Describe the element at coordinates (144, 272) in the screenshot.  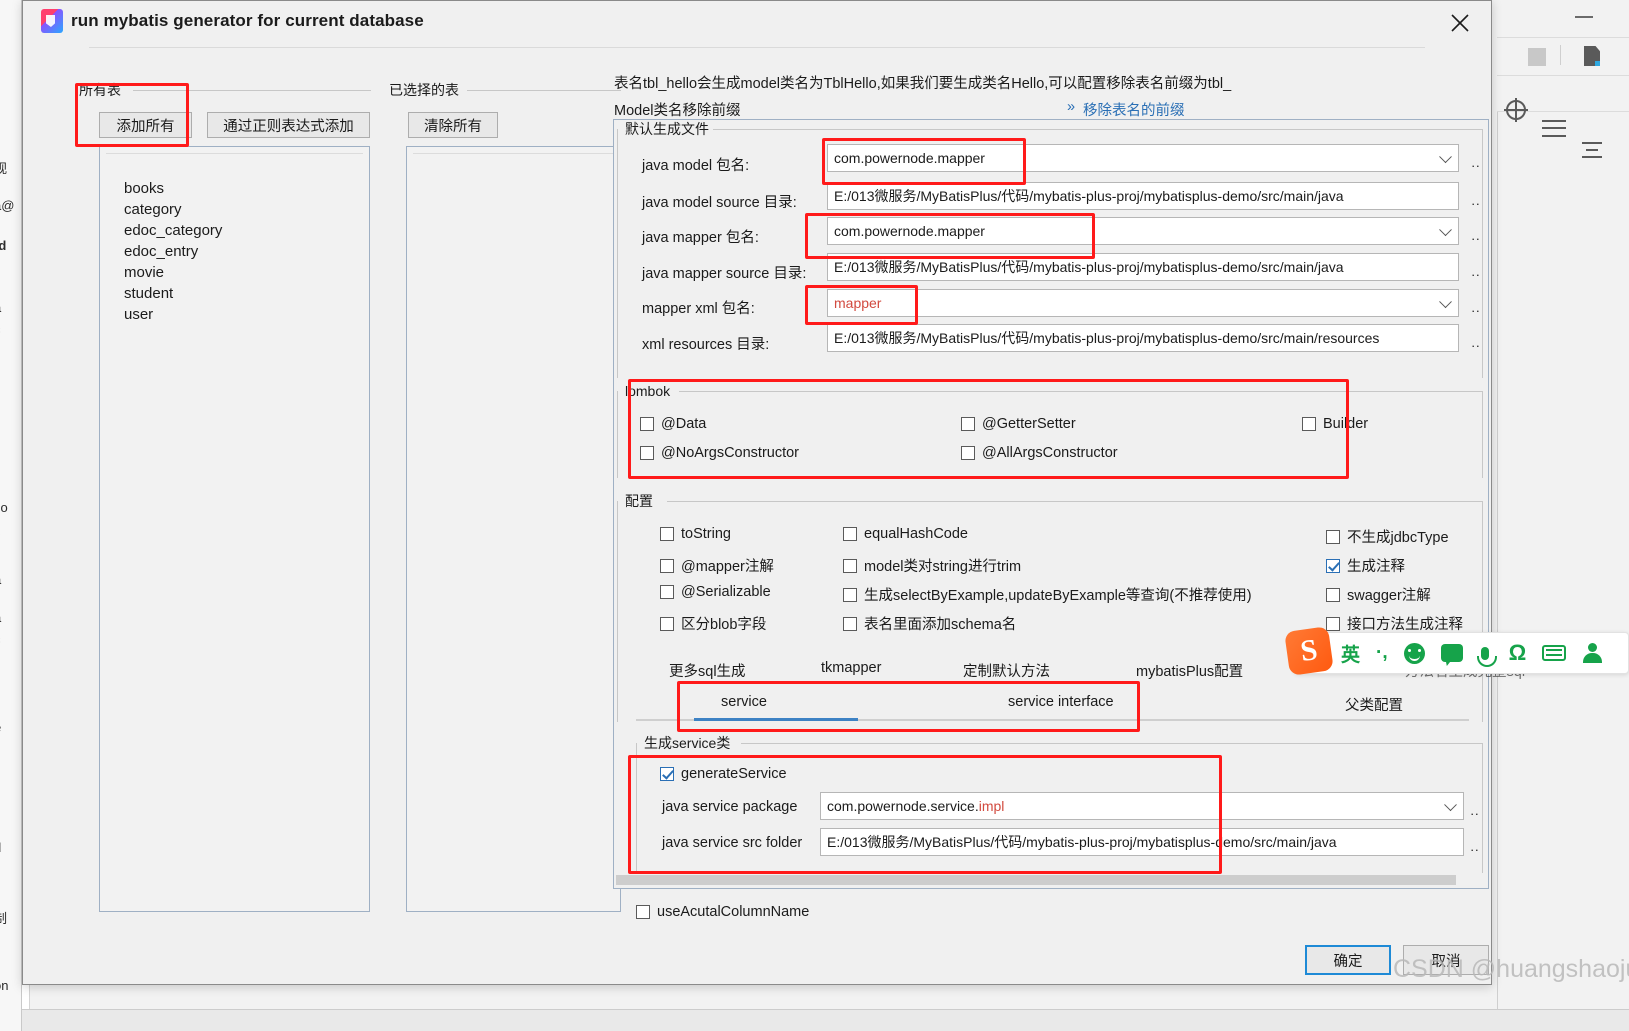
I see `list-item: movie` at that location.